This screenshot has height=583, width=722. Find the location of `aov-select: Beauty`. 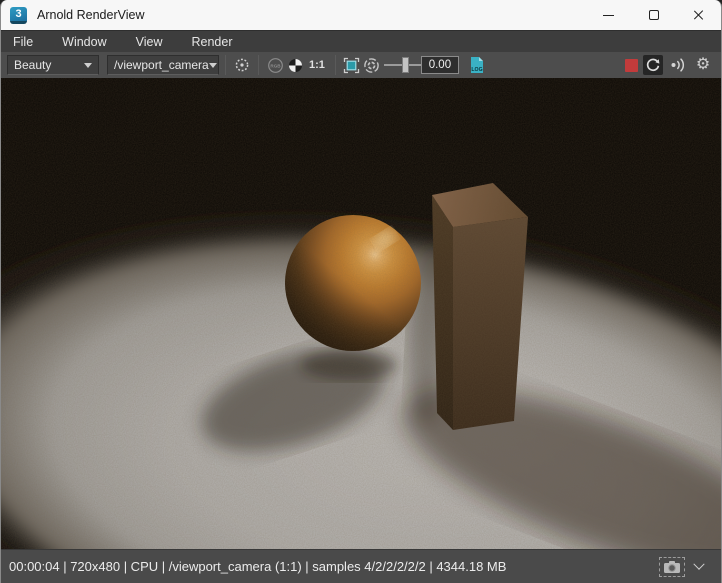

aov-select: Beauty is located at coordinates (53, 65).